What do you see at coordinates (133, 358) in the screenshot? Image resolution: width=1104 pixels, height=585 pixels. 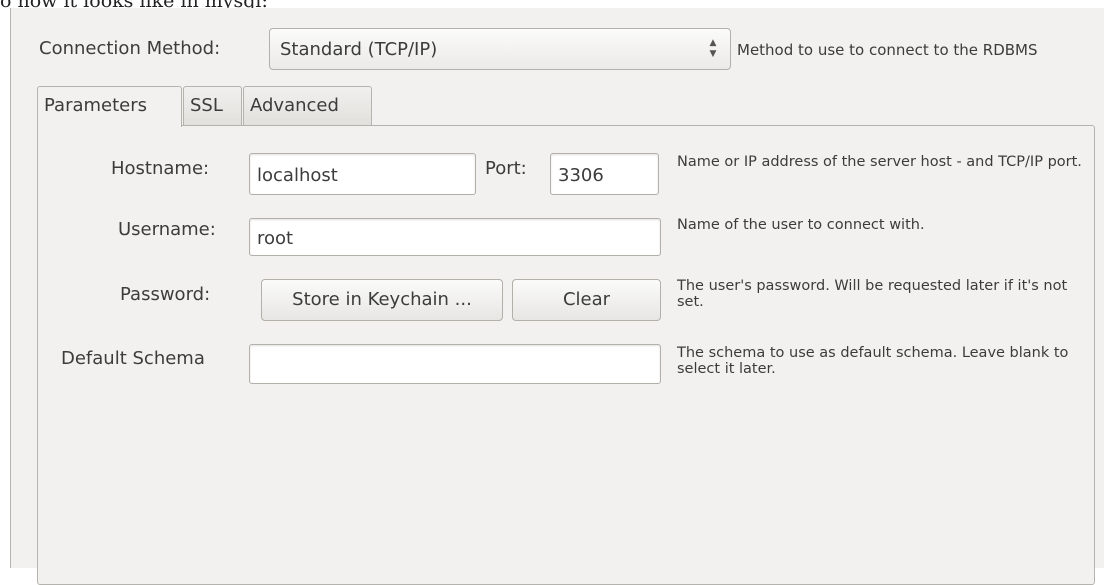 I see `default-schema-label: Default Schema` at bounding box center [133, 358].